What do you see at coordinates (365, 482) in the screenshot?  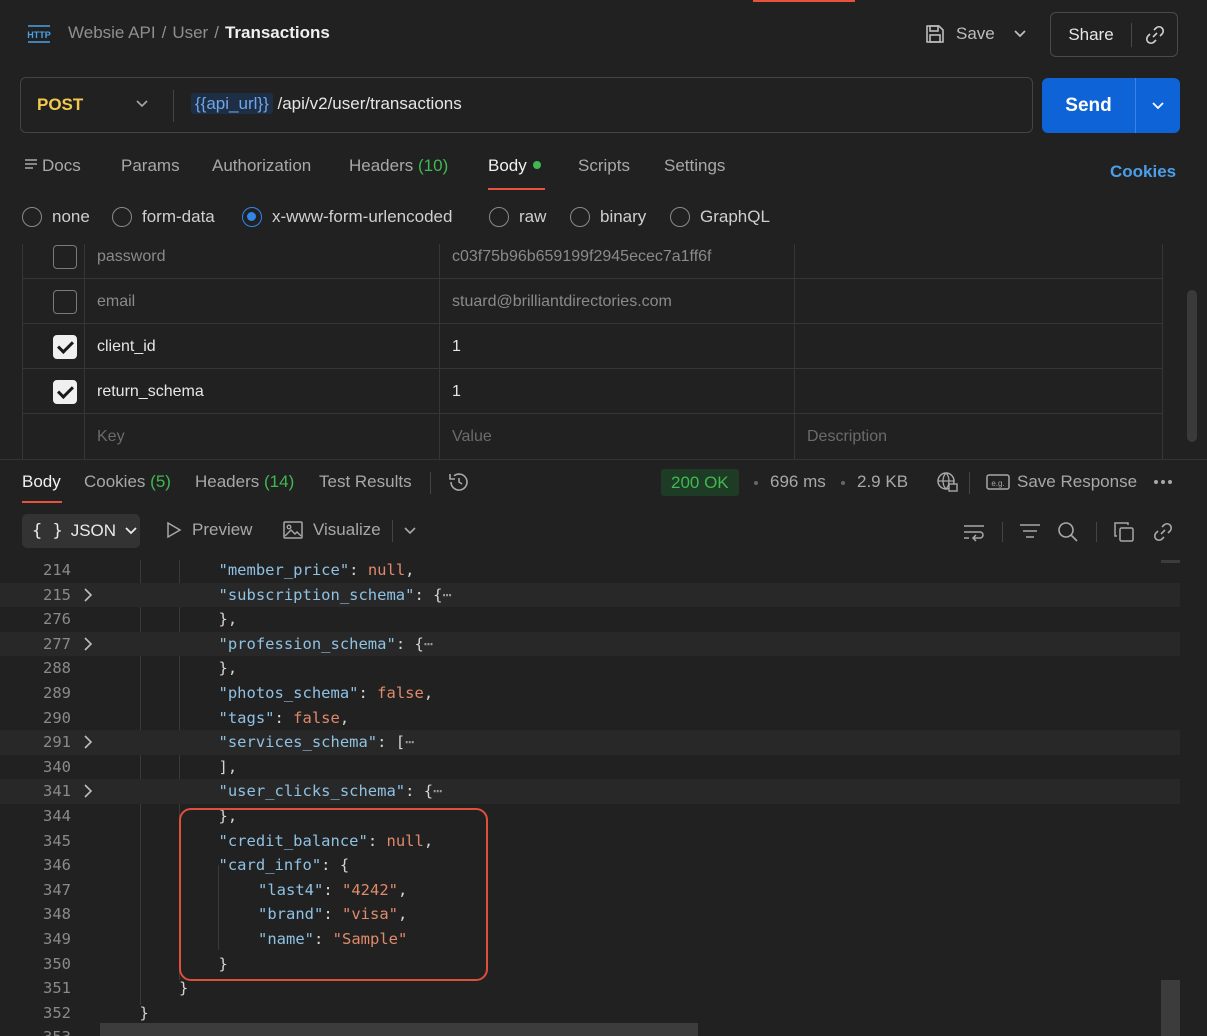 I see `response-tab-test-results: Test Results` at bounding box center [365, 482].